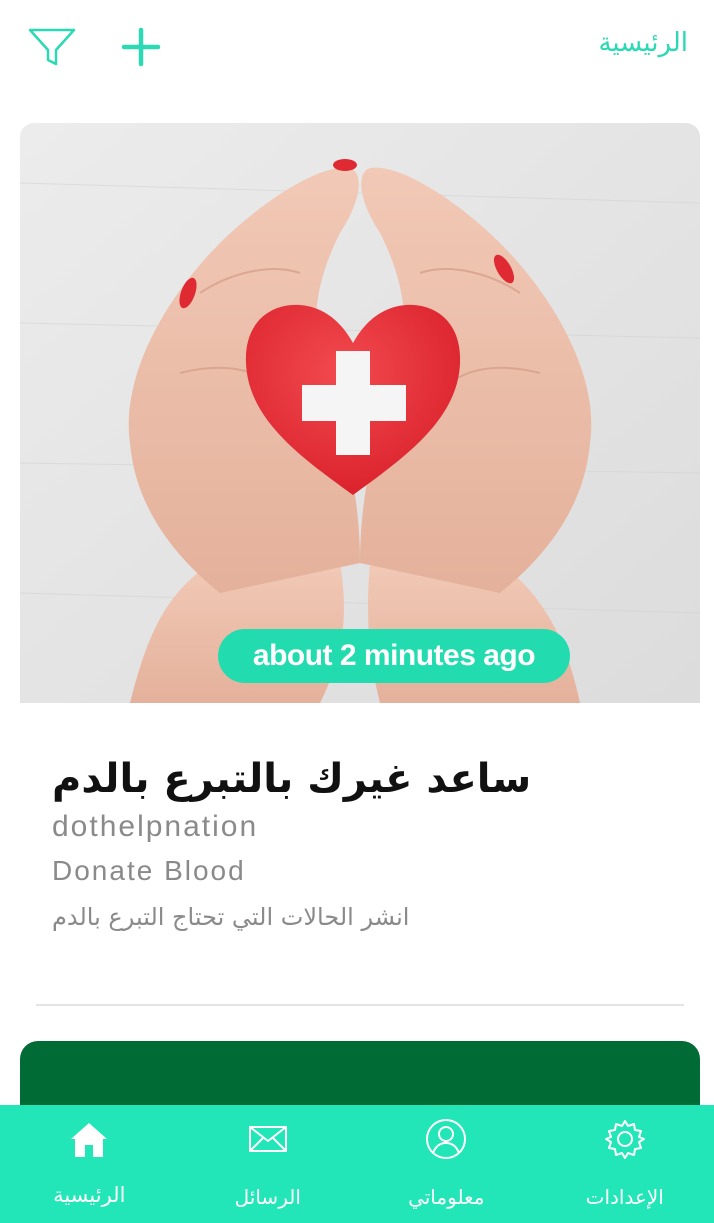 Image resolution: width=714 pixels, height=1223 pixels. What do you see at coordinates (89, 1164) in the screenshot?
I see `nav-item-home: الرئيسية` at bounding box center [89, 1164].